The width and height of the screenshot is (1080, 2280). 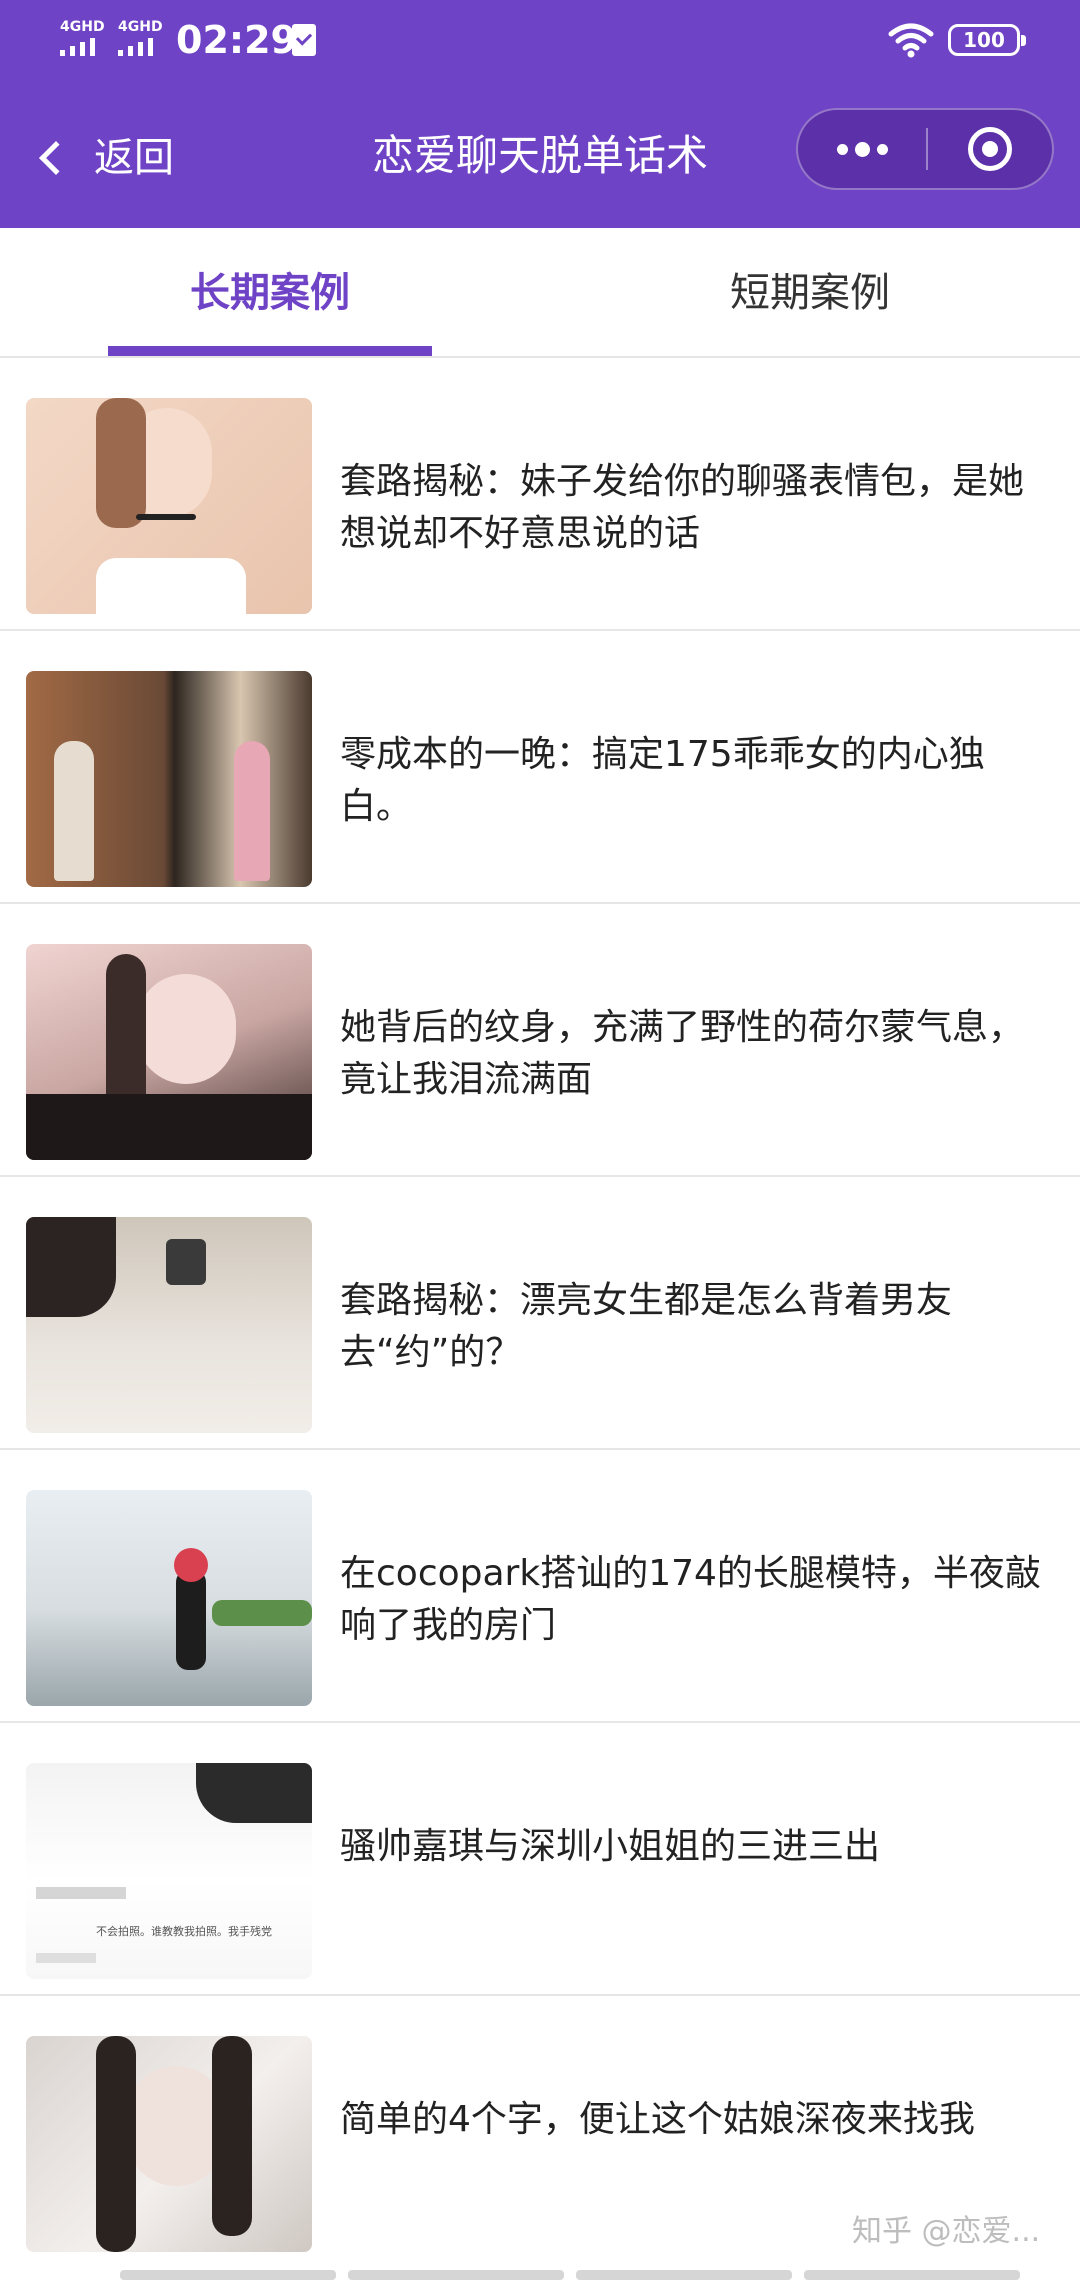 I want to click on article-title: 套路揭秘：漂亮女生都是怎么背着男友去“约”的？, so click(x=646, y=1326).